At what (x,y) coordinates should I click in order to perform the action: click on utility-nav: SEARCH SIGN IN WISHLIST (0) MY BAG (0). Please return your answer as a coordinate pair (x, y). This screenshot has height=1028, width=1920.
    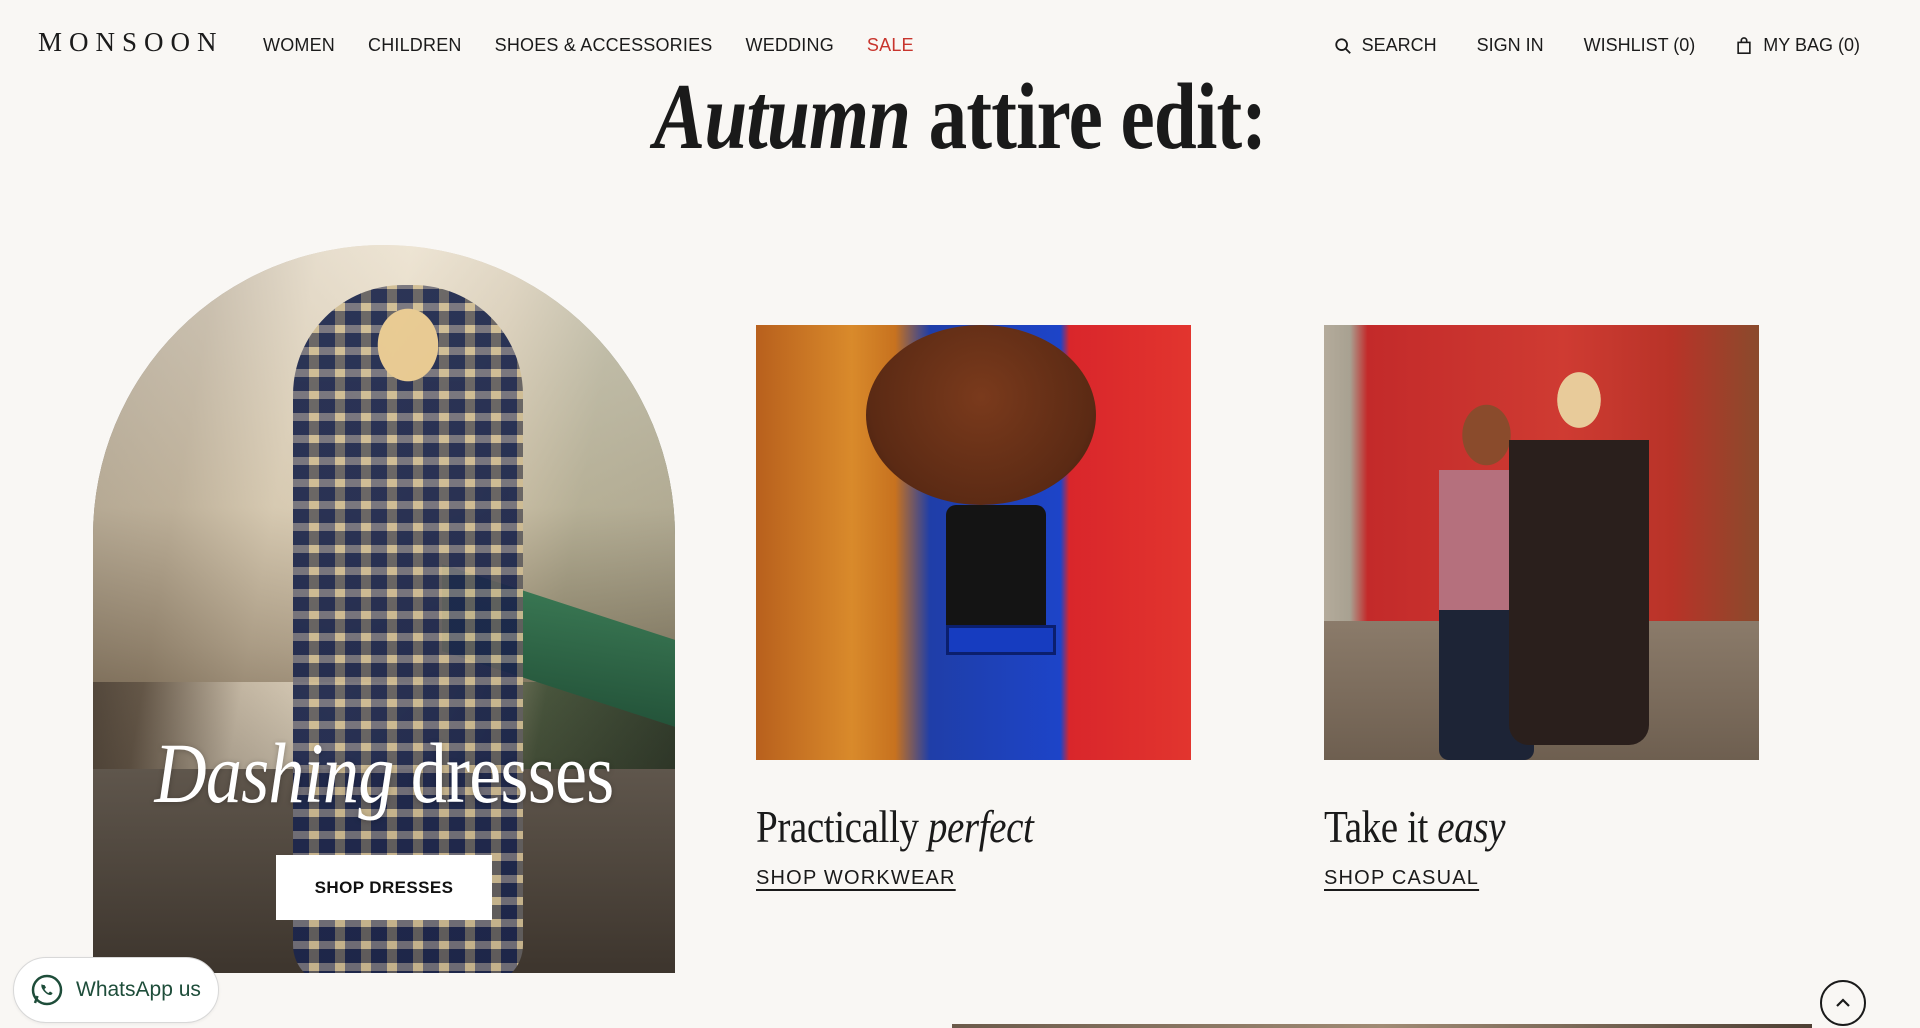
    Looking at the image, I should click on (1577, 45).